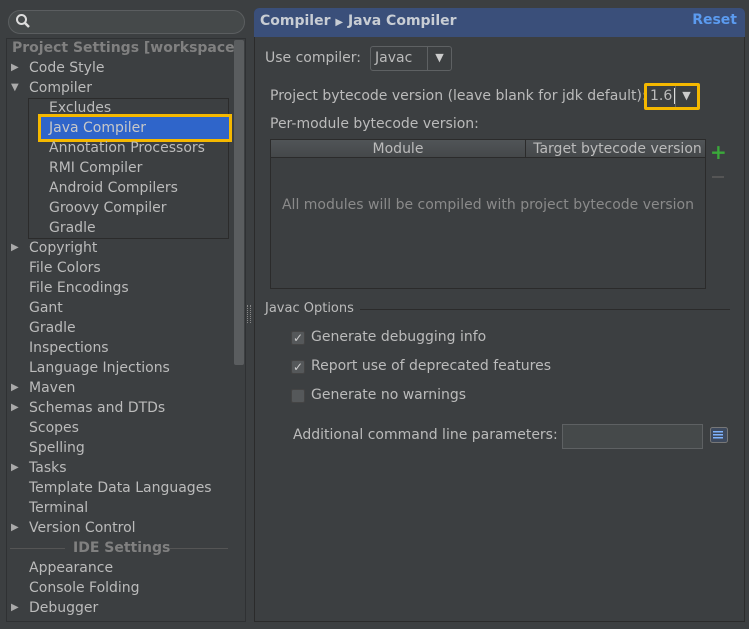 This screenshot has height=629, width=749. I want to click on tree-item-file-colors: File Colors, so click(65, 268).